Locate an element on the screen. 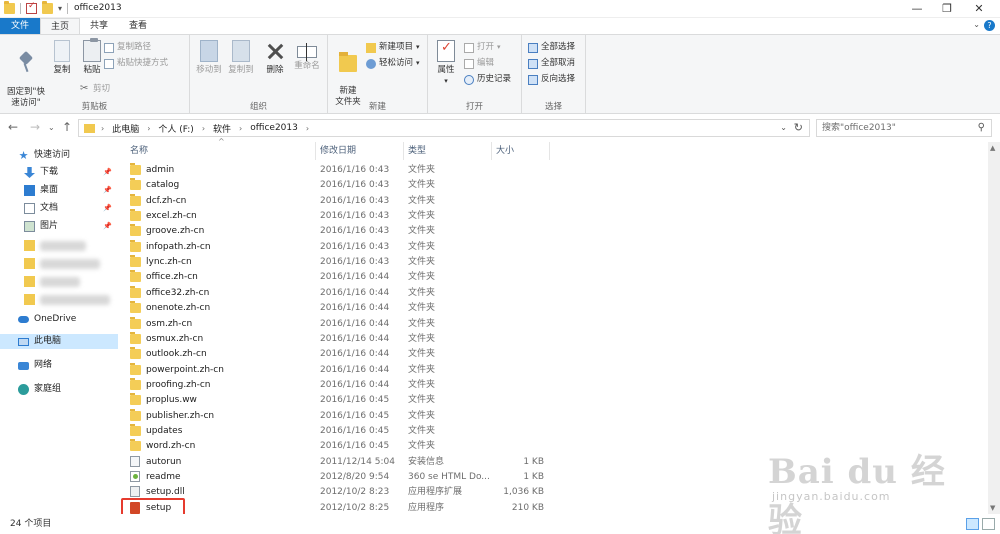 Image resolution: width=1000 pixels, height=534 pixels. column-header-name: 名称 is located at coordinates (221, 151).